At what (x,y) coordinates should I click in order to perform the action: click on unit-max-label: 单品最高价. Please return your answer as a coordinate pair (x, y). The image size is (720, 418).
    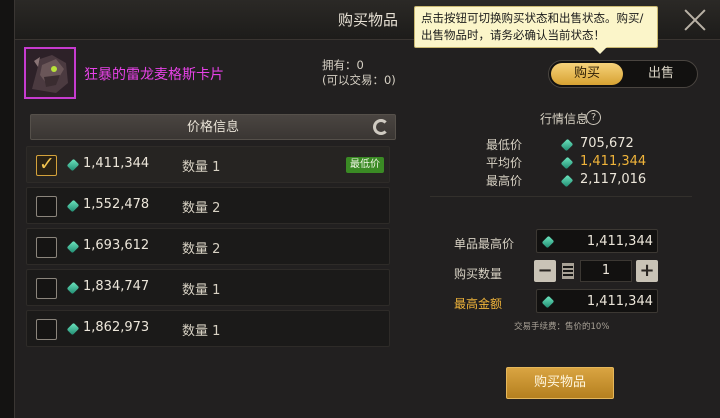
    Looking at the image, I should click on (484, 244).